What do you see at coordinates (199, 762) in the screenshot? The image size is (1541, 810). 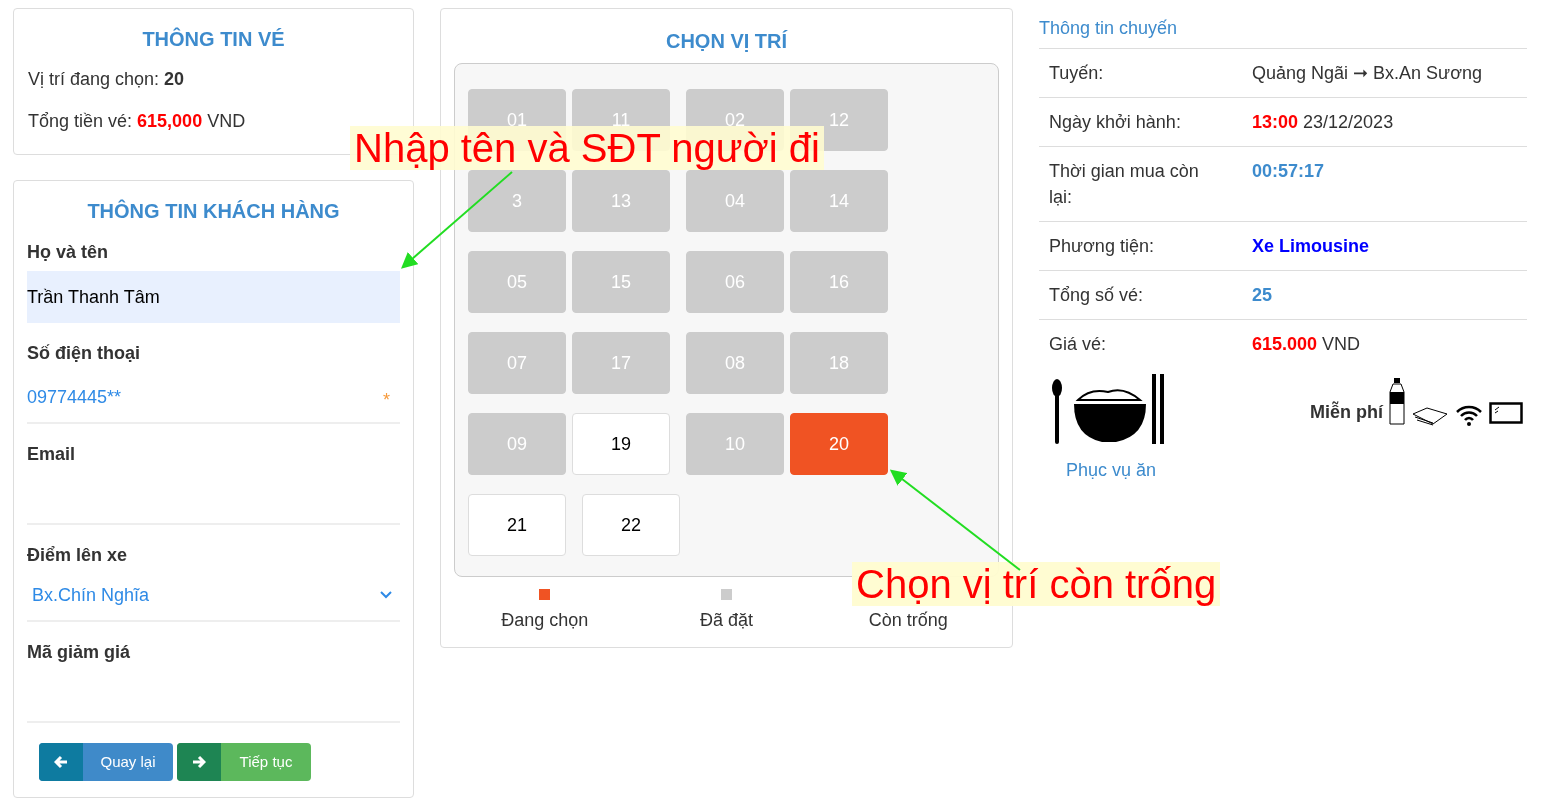 I see `arrow-right-icon` at bounding box center [199, 762].